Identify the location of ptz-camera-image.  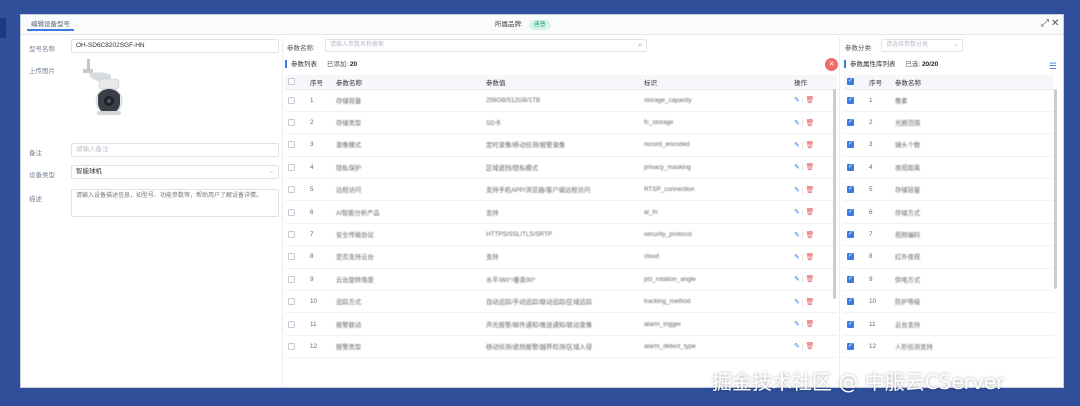
(103, 87).